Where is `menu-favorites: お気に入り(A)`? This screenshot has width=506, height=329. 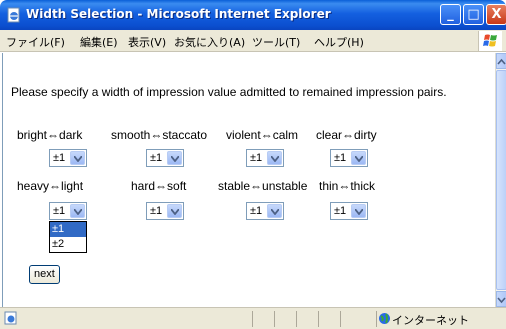 menu-favorites: お気に入り(A) is located at coordinates (209, 42).